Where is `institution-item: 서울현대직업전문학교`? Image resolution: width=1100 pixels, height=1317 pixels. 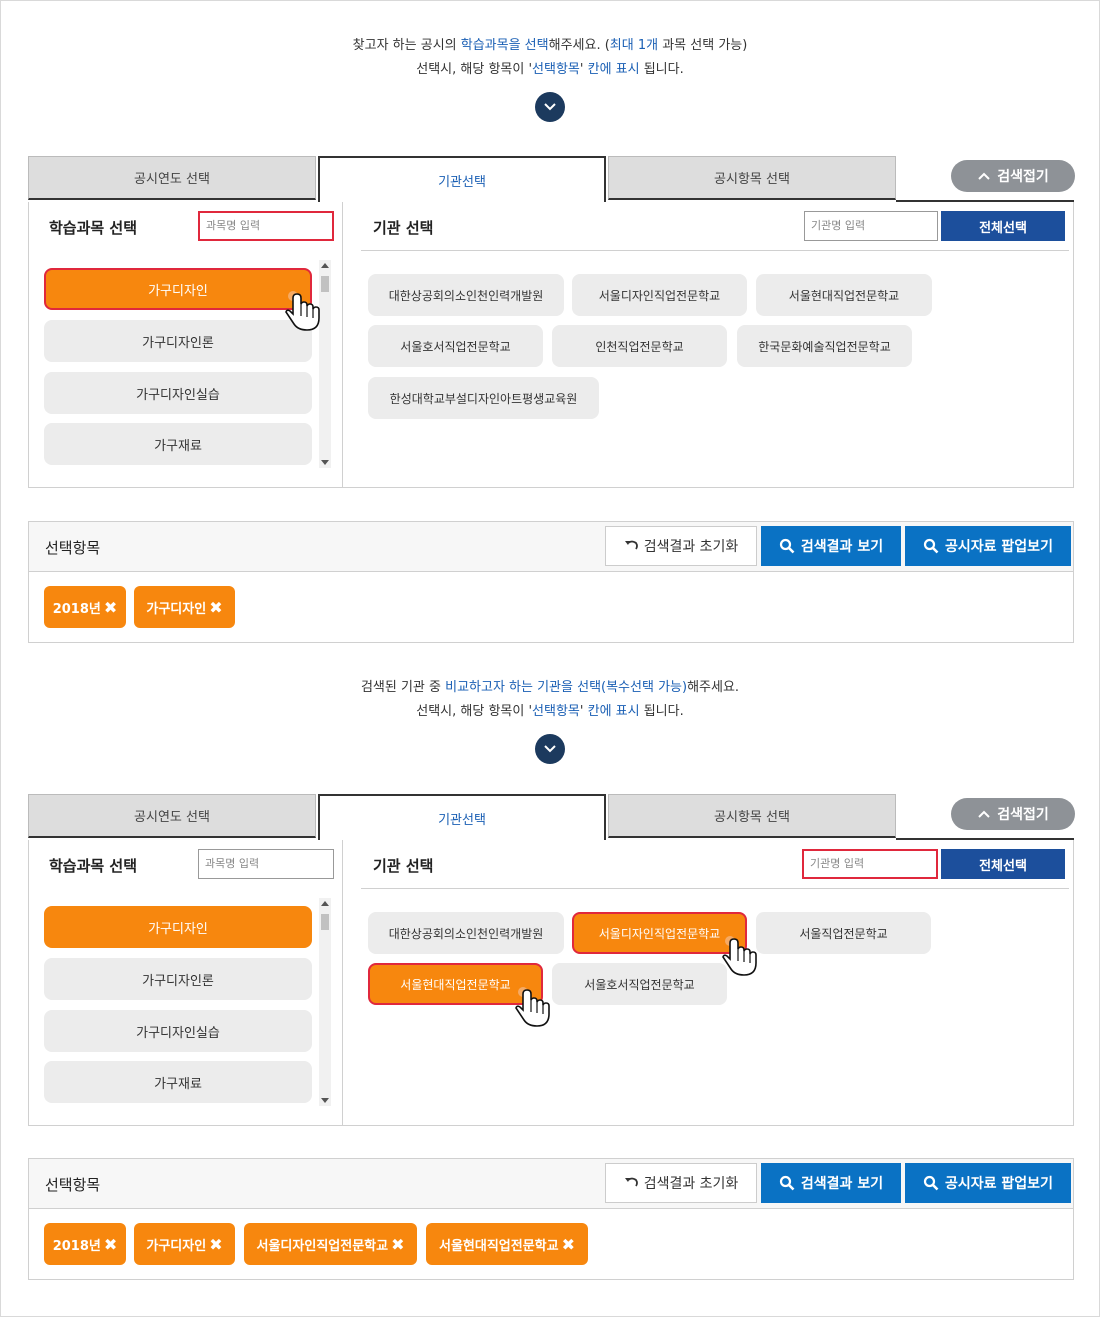 institution-item: 서울현대직업전문학교 is located at coordinates (844, 295).